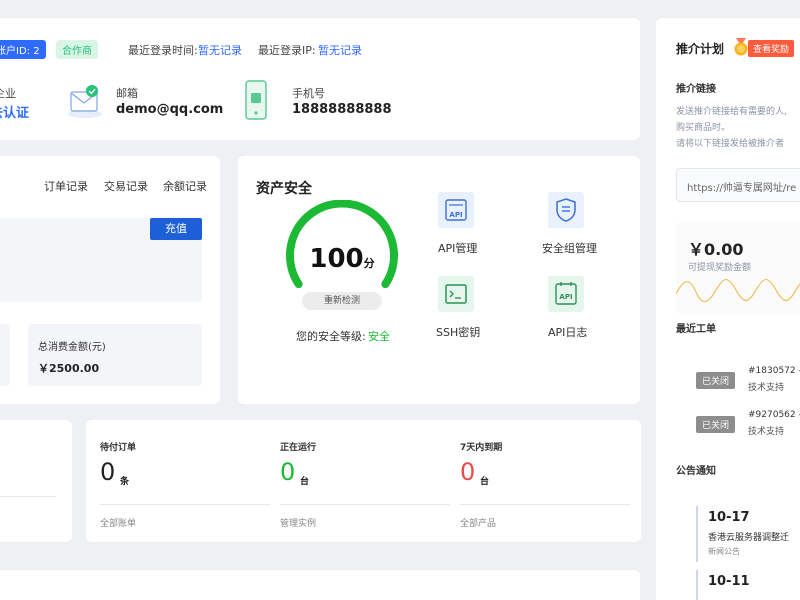  Describe the element at coordinates (696, 89) in the screenshot. I see `referral-link-label: 推介链接` at that location.